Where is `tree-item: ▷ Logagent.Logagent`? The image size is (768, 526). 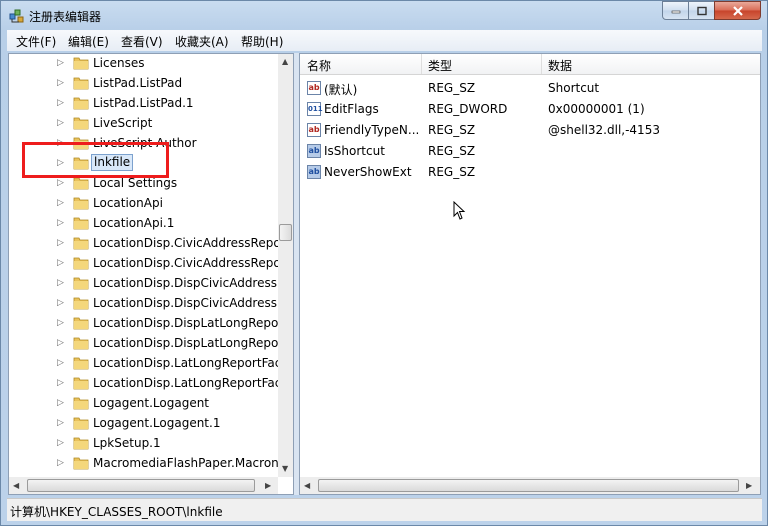 tree-item: ▷ Logagent.Logagent is located at coordinates (143, 403).